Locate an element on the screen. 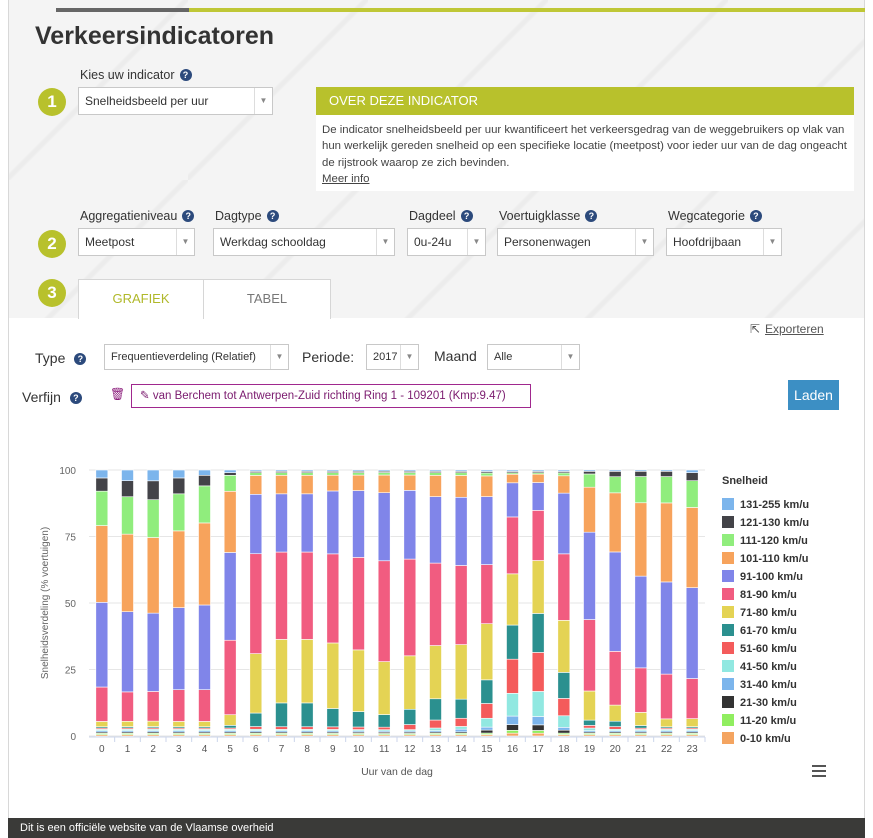 This screenshot has height=838, width=873. about-title: OVER DEZE INDICATOR is located at coordinates (585, 101).